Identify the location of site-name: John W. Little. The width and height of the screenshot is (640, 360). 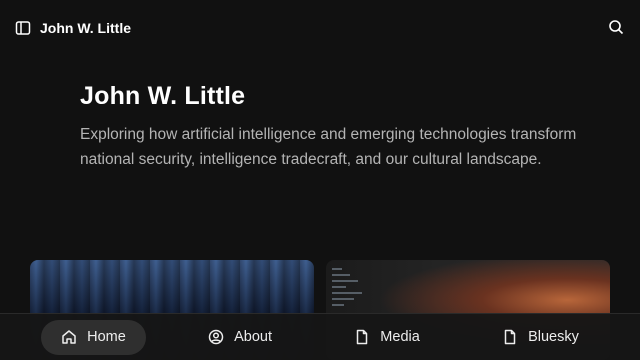
(85, 28).